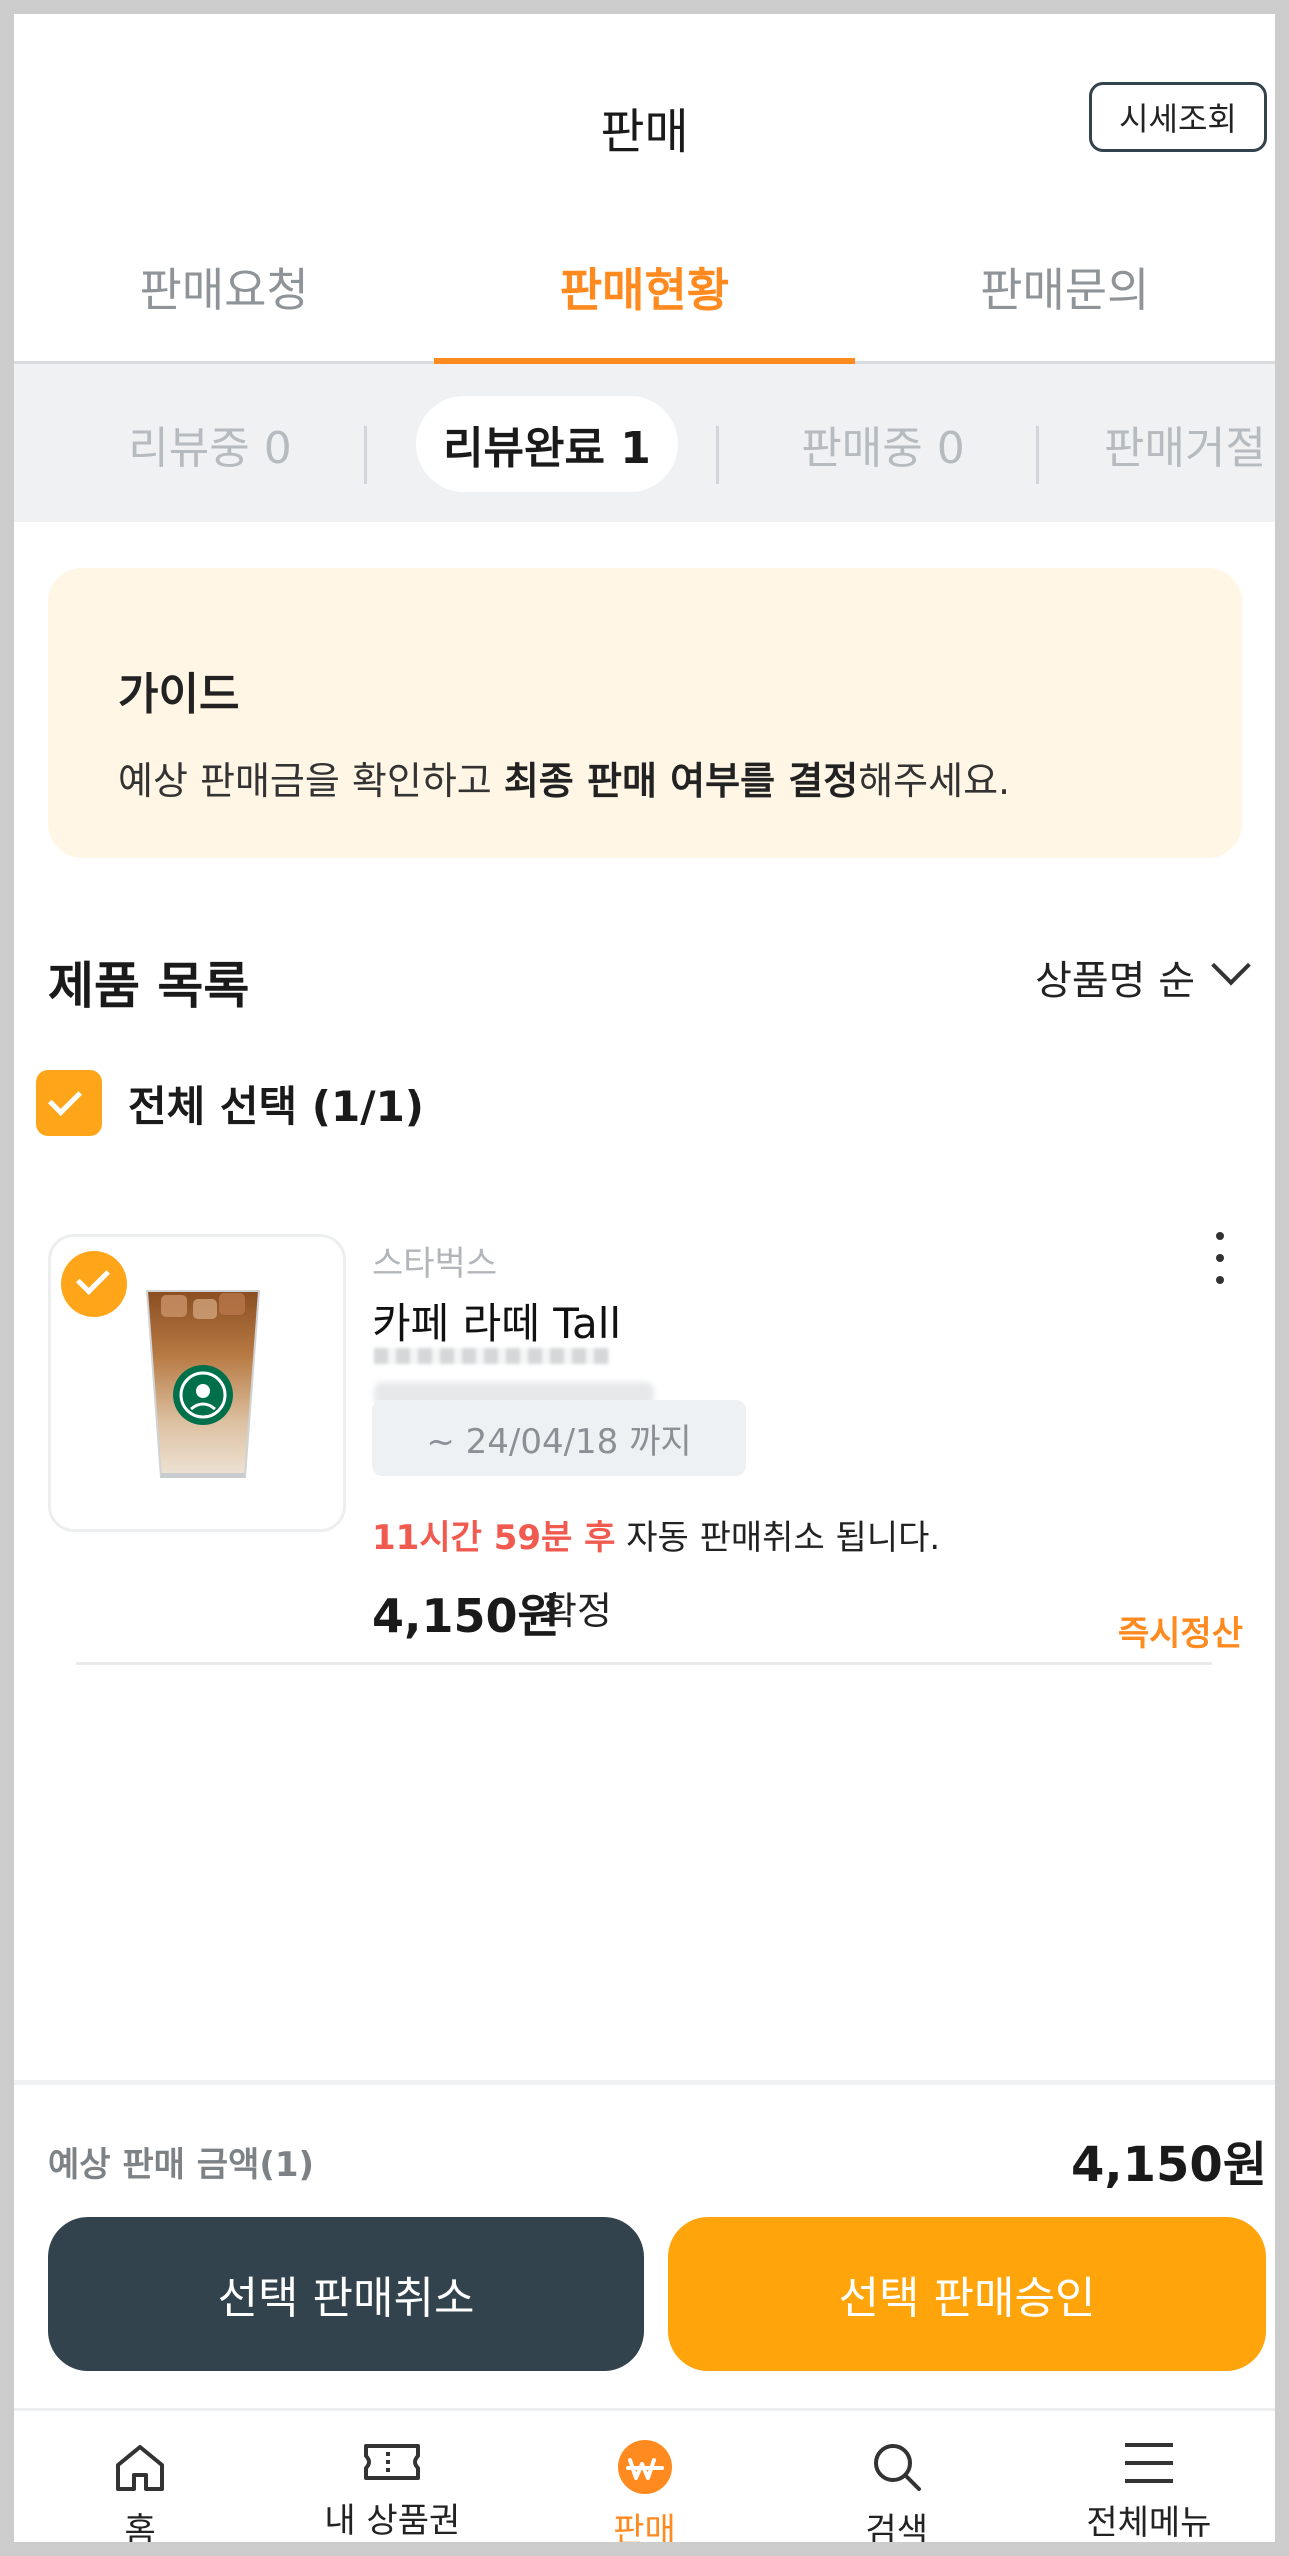 Image resolution: width=1289 pixels, height=2556 pixels. Describe the element at coordinates (492, 1356) in the screenshot. I see `redacted-text` at that location.